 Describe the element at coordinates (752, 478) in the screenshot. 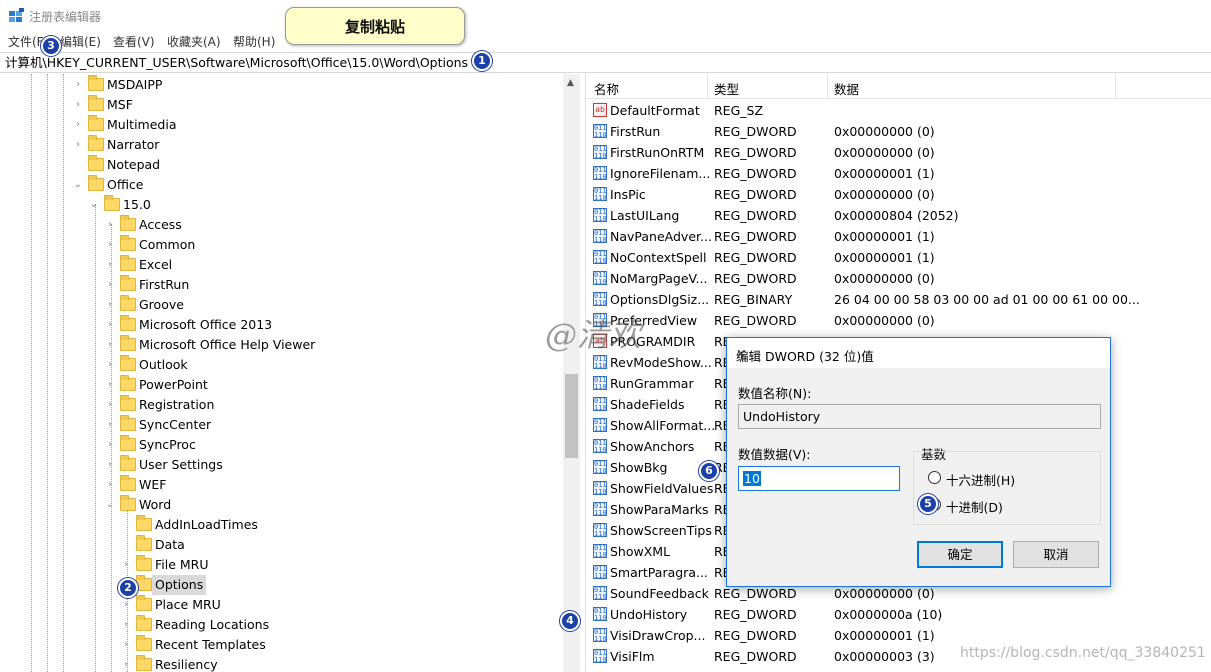

I see `value-data-text: 10` at that location.